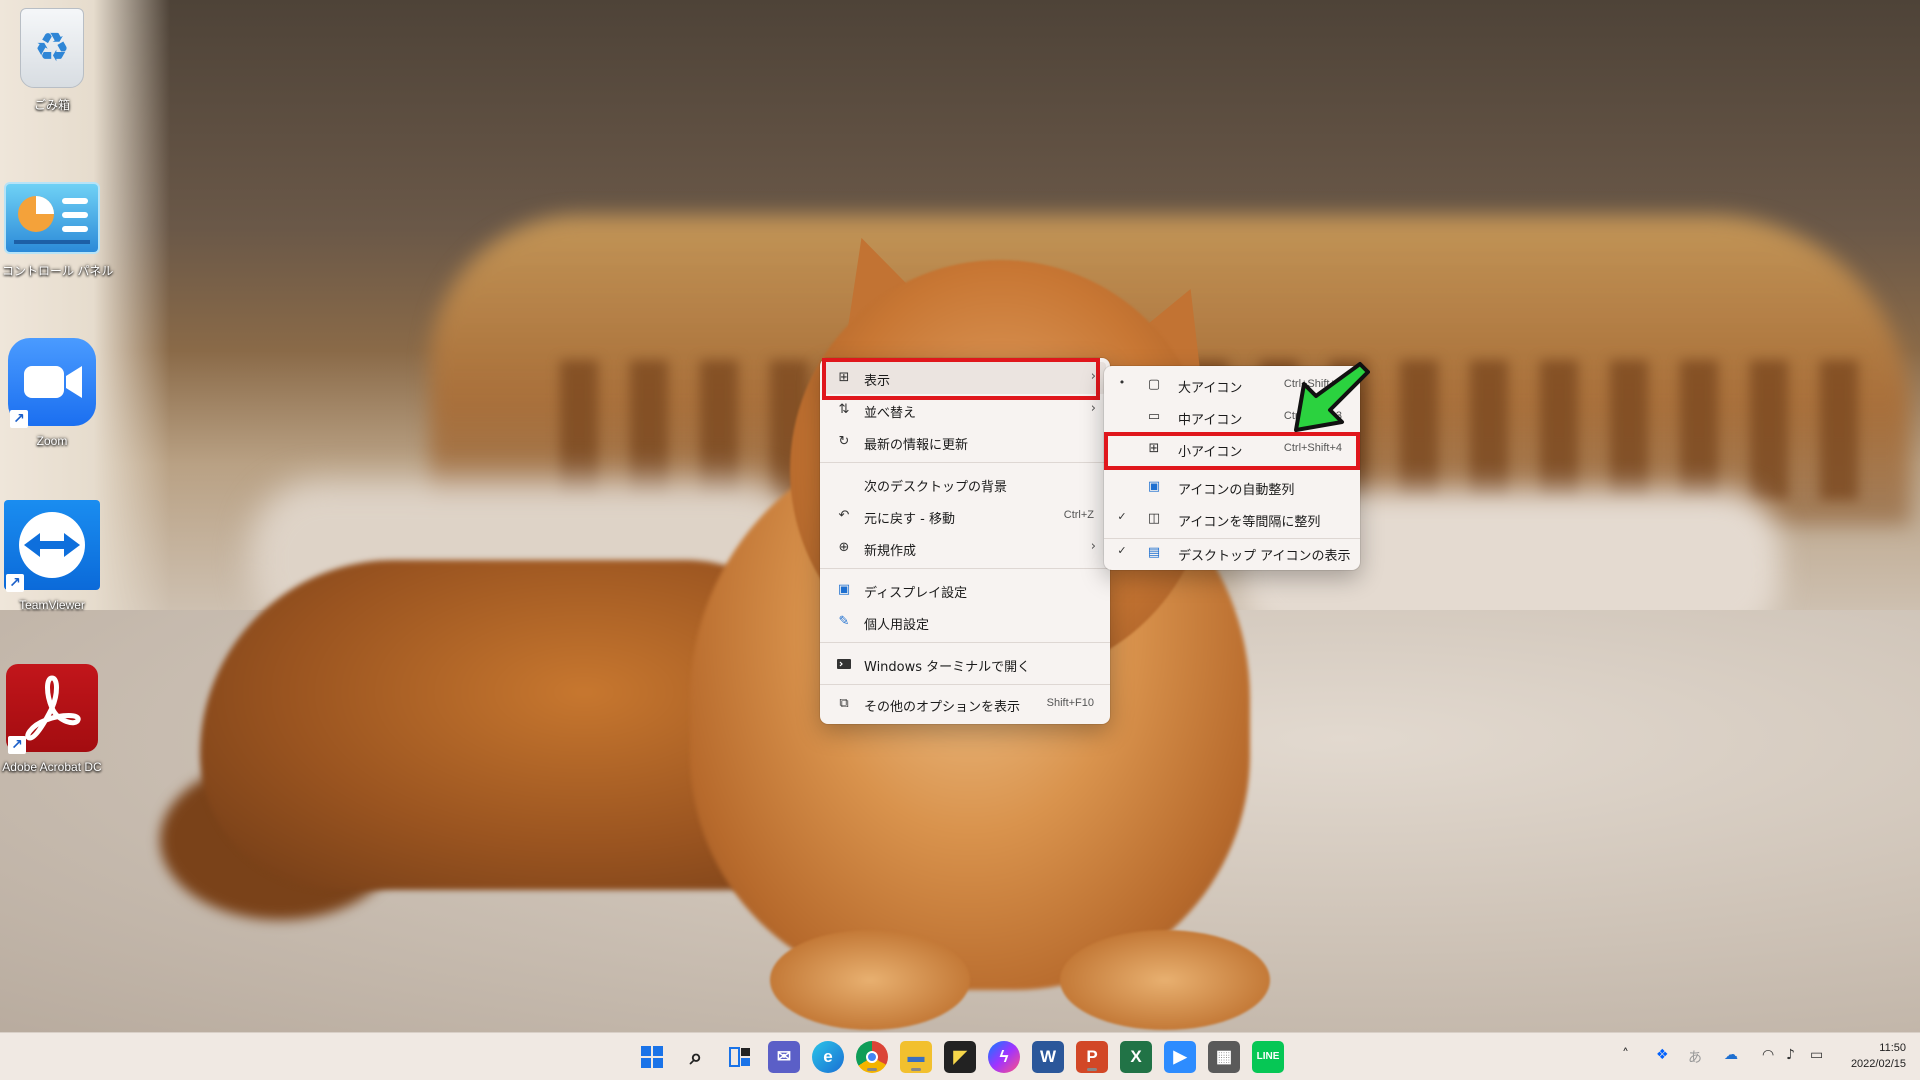 Image resolution: width=1920 pixels, height=1080 pixels. I want to click on menu-item-refresh: ↻ 最新の情報に更新, so click(965, 442).